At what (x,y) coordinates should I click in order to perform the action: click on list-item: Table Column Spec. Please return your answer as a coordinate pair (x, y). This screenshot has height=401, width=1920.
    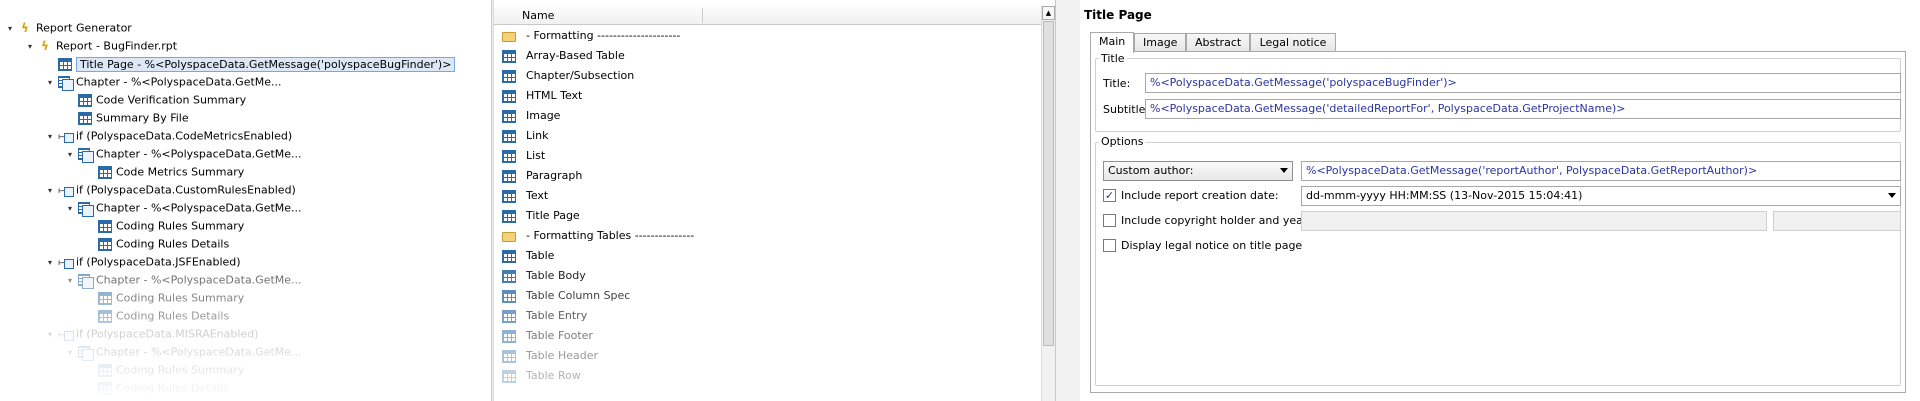
    Looking at the image, I should click on (566, 295).